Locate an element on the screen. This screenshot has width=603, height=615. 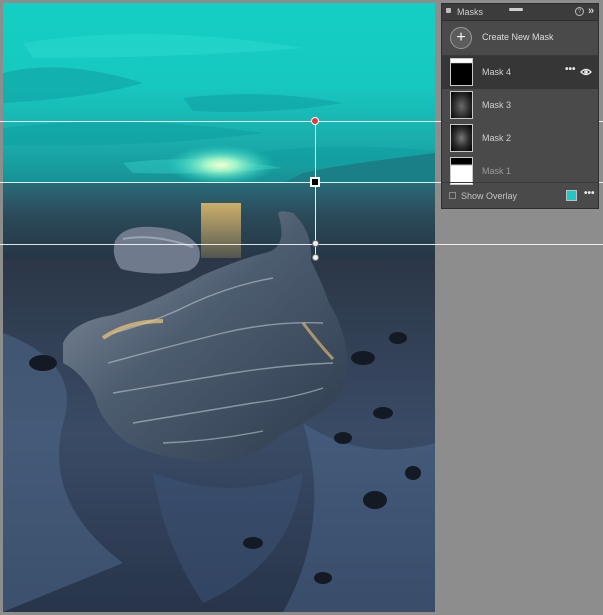
mask-item-4: Mask 4 ••• is located at coordinates (520, 72).